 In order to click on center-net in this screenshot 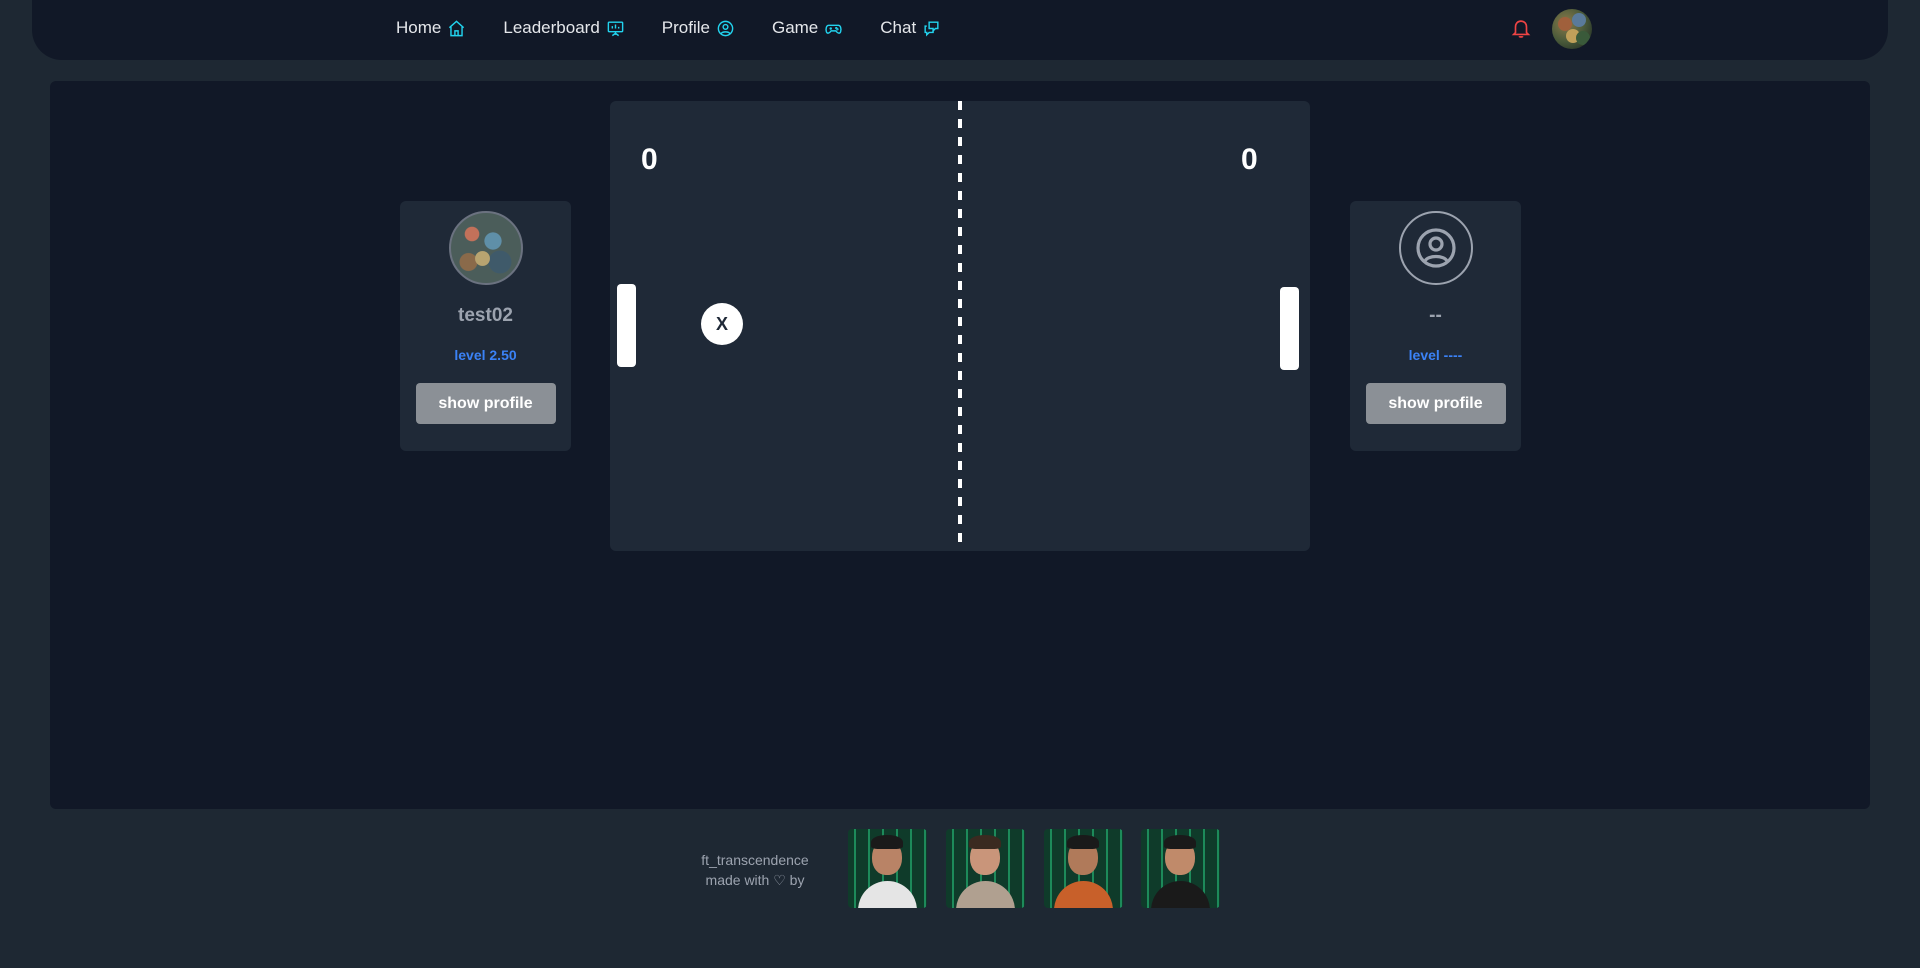, I will do `click(960, 326)`.